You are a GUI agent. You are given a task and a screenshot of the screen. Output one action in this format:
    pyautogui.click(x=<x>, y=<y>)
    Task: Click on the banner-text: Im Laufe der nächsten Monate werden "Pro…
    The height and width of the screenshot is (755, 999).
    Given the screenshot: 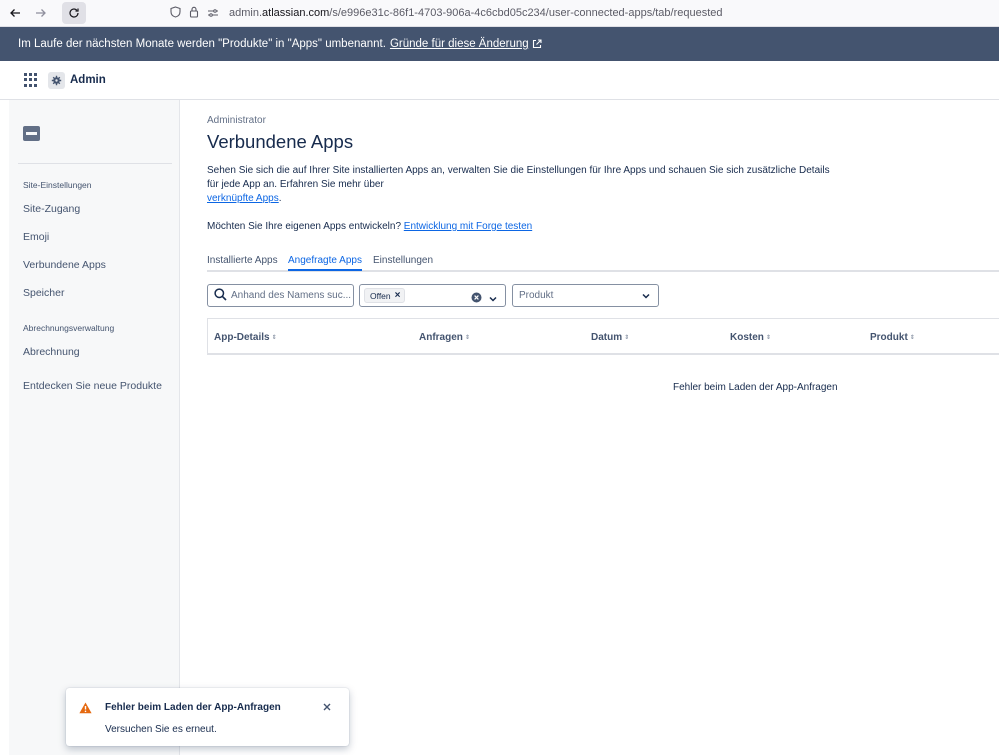 What is the action you would take?
    pyautogui.click(x=202, y=44)
    